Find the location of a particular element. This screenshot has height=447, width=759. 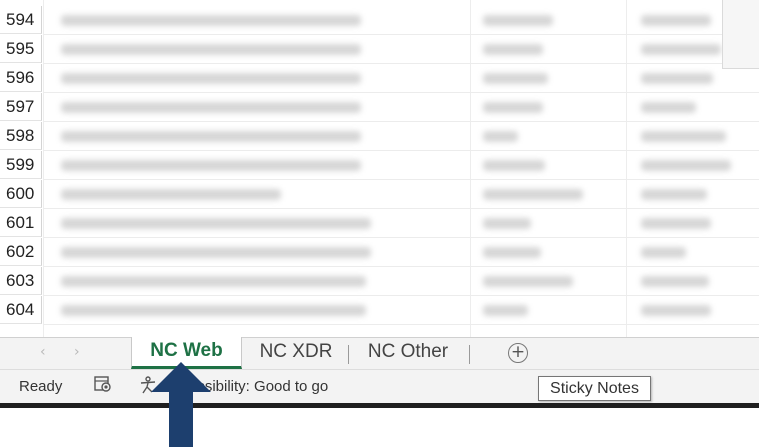

table-row: 594 is located at coordinates (379, 20).